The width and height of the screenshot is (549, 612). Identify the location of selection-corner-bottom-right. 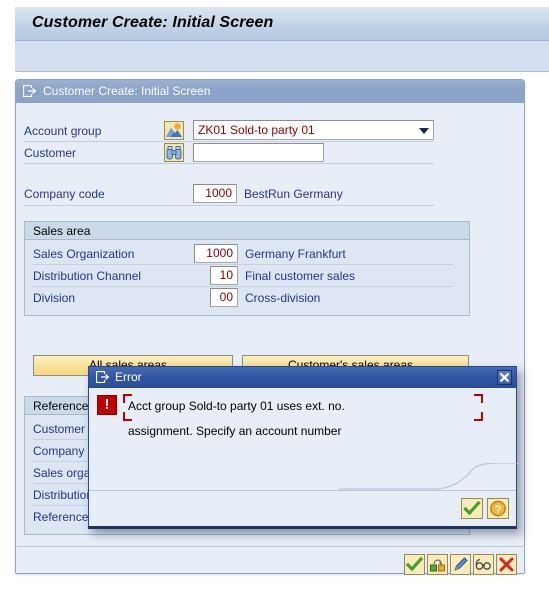
(478, 416).